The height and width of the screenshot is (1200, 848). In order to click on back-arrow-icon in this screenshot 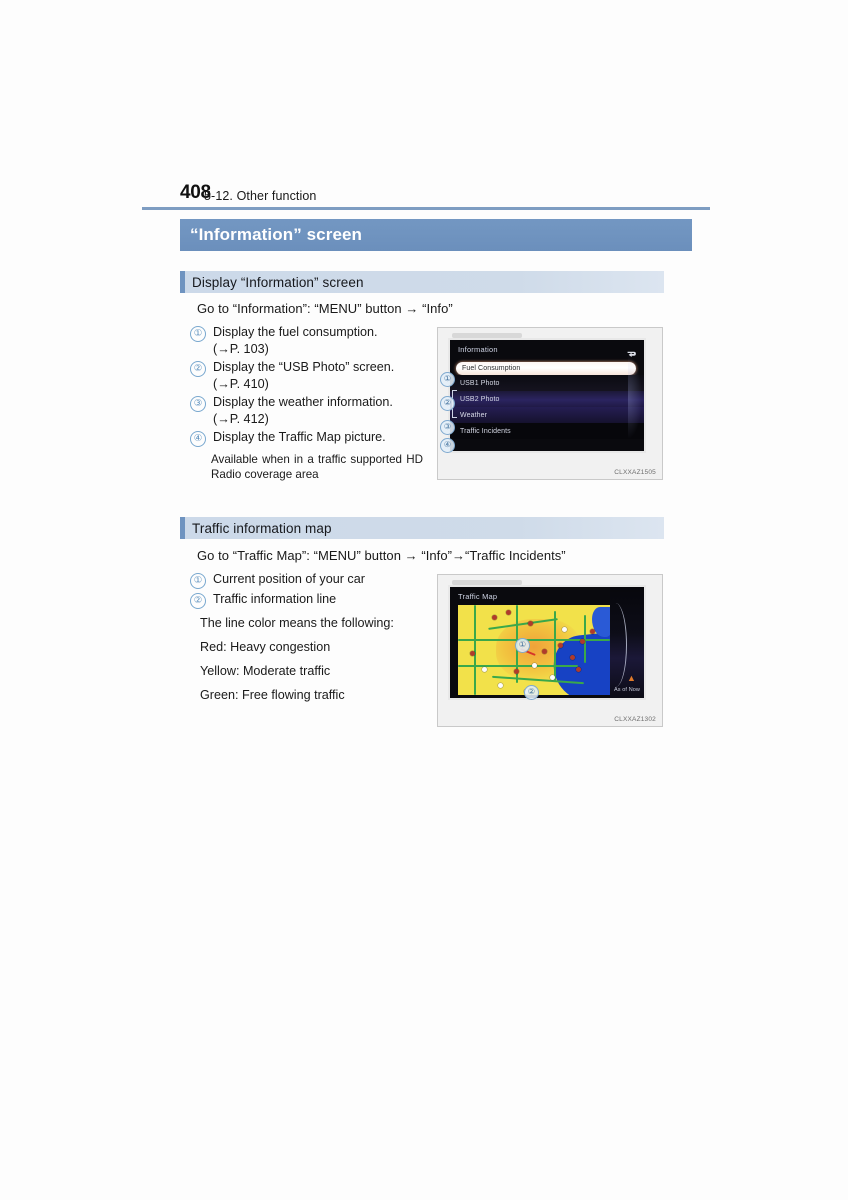, I will do `click(631, 351)`.